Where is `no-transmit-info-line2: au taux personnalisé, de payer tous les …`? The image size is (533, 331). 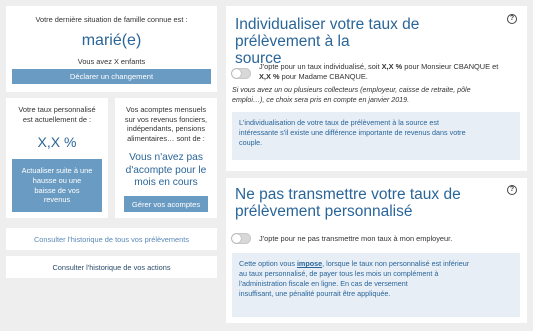 no-transmit-info-line2: au taux personnalisé, de payer tous les … is located at coordinates (339, 273).